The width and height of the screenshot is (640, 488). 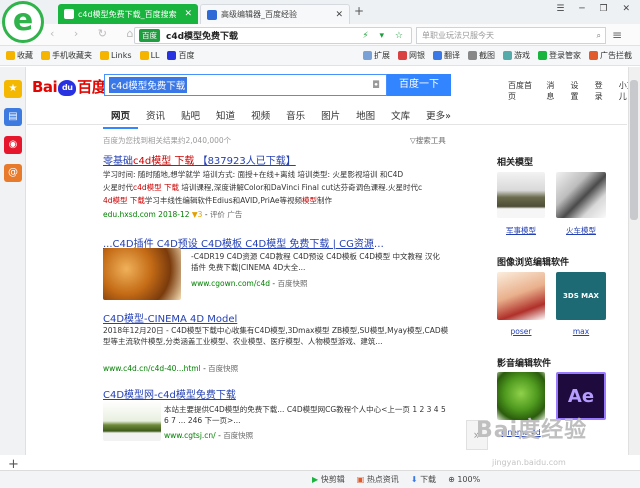 What do you see at coordinates (69, 14) in the screenshot?
I see `baidu-favicon-icon` at bounding box center [69, 14].